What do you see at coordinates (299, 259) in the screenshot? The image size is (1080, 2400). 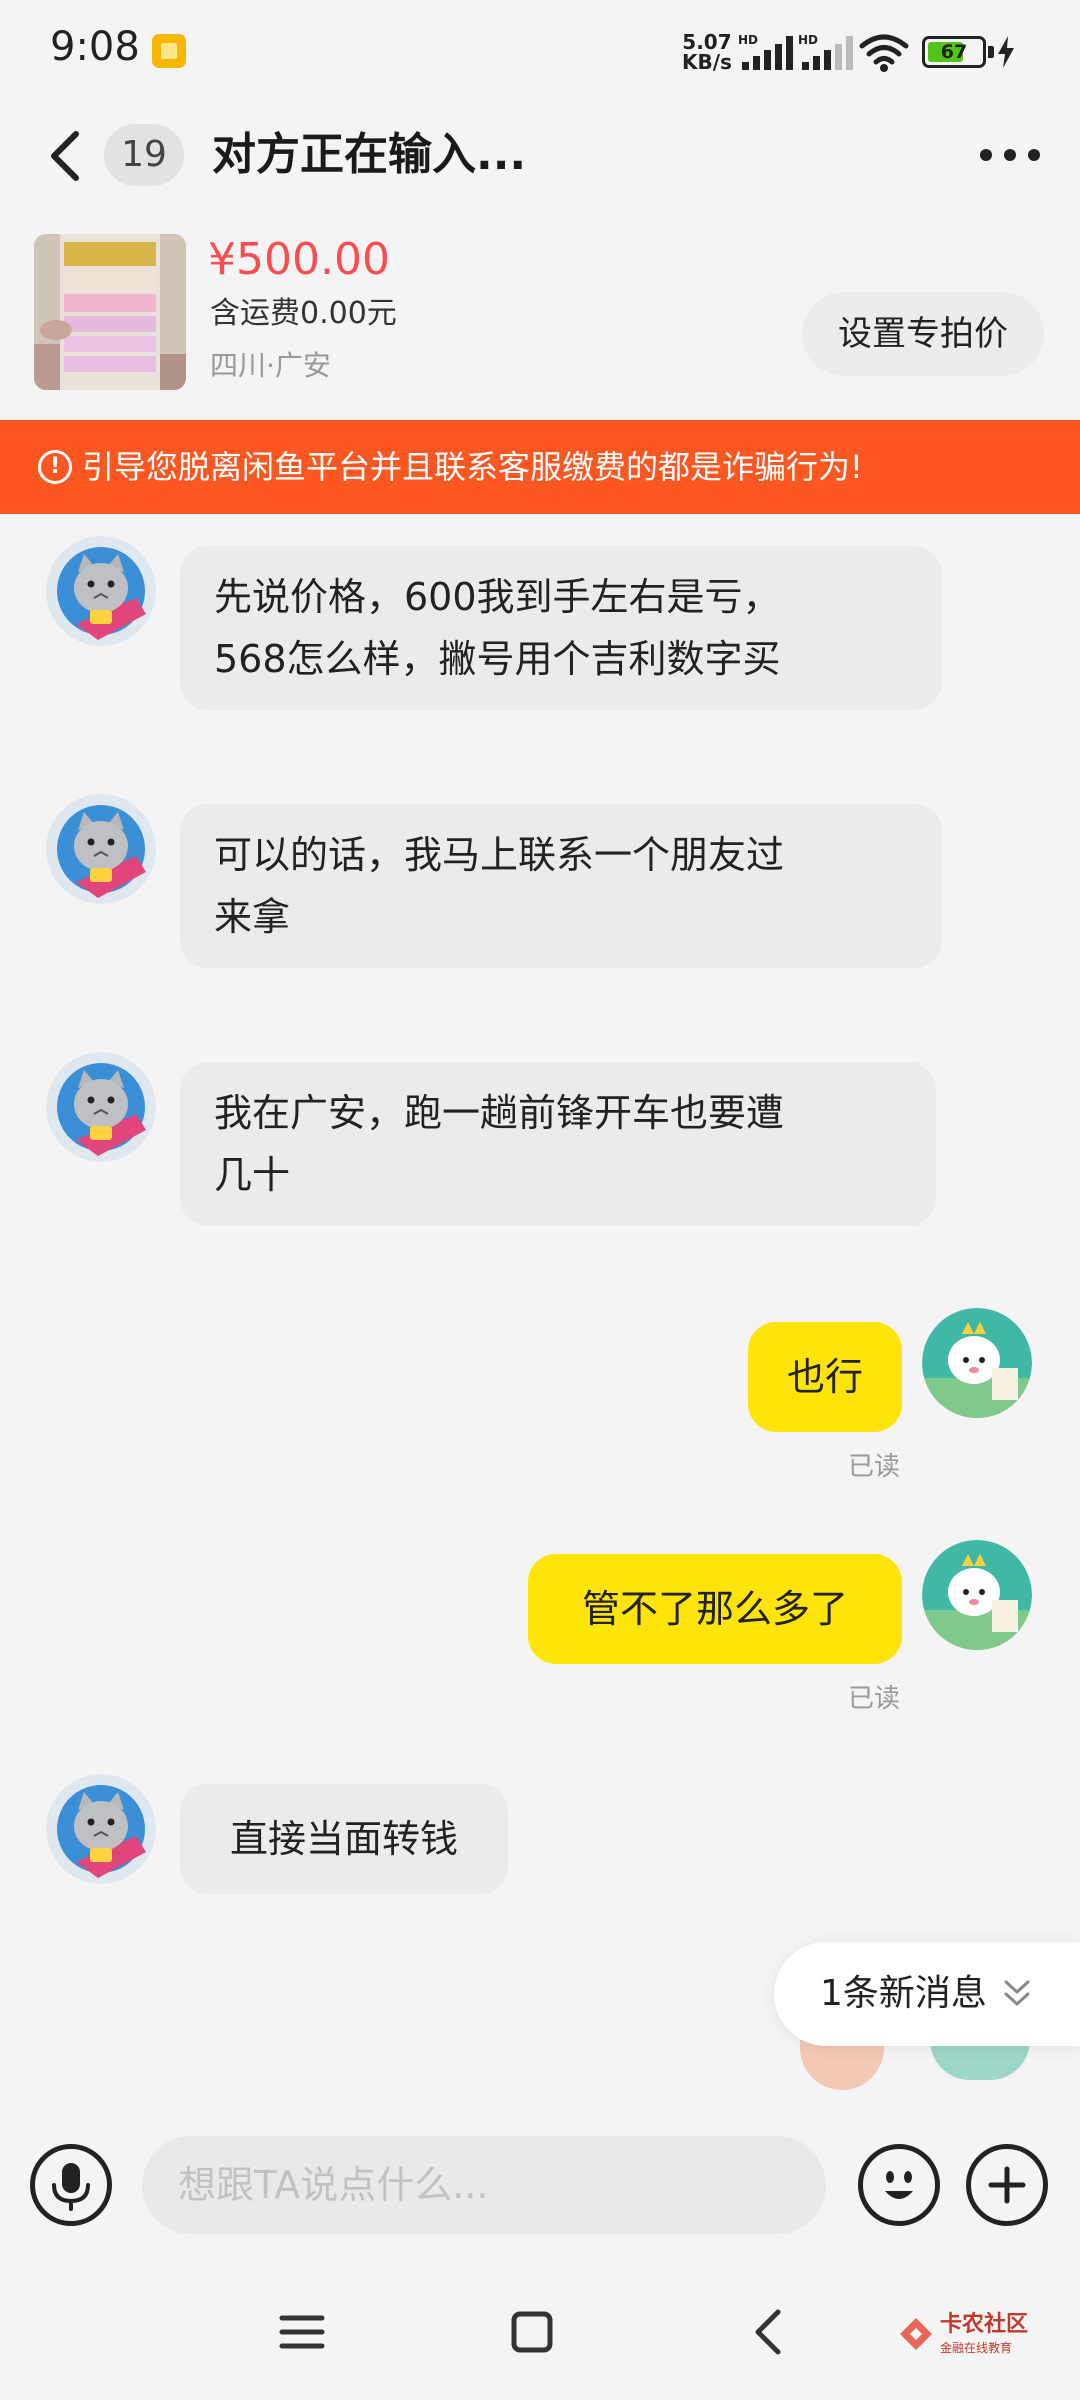 I see `product-price: ¥500.00` at bounding box center [299, 259].